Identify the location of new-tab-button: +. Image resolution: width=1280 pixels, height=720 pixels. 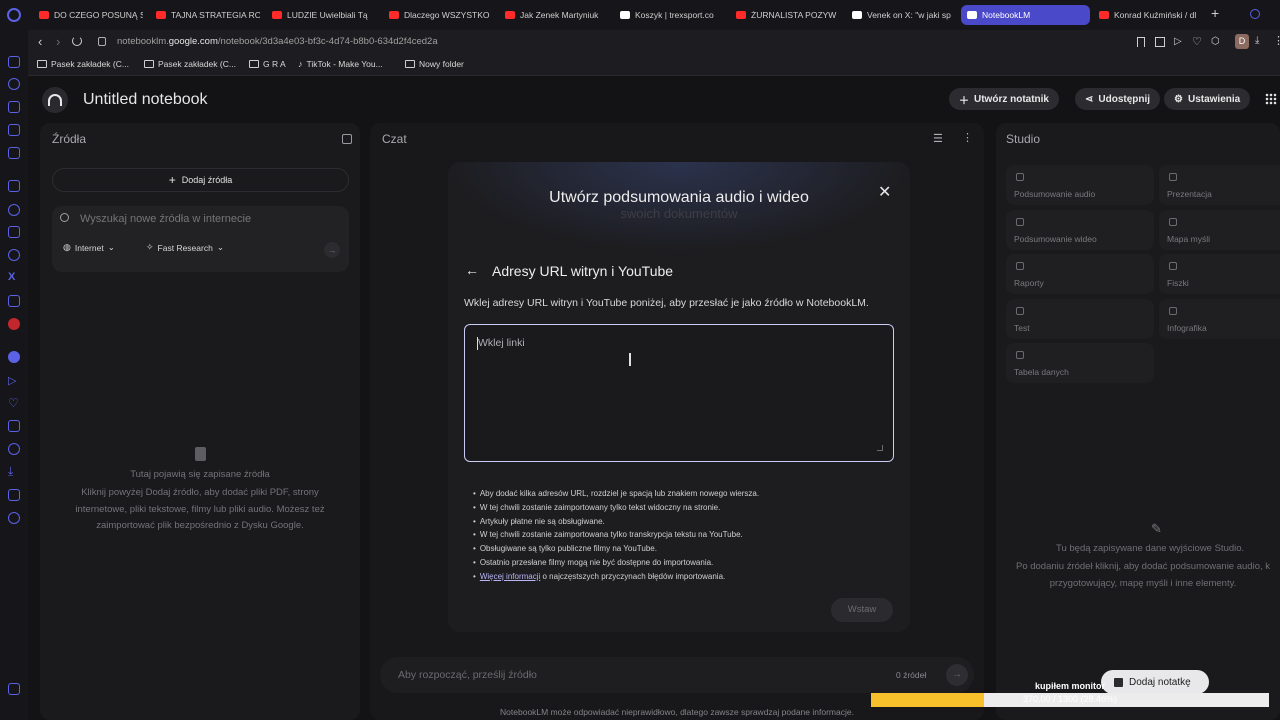
(1217, 13).